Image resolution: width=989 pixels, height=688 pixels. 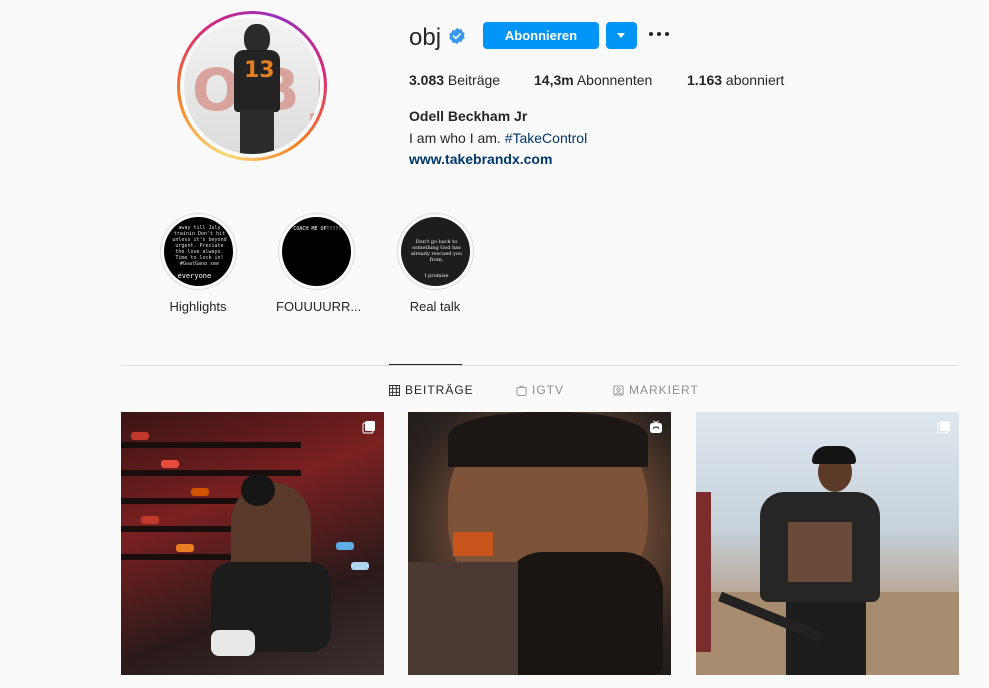 I want to click on active-tab-indicator, so click(x=425, y=364).